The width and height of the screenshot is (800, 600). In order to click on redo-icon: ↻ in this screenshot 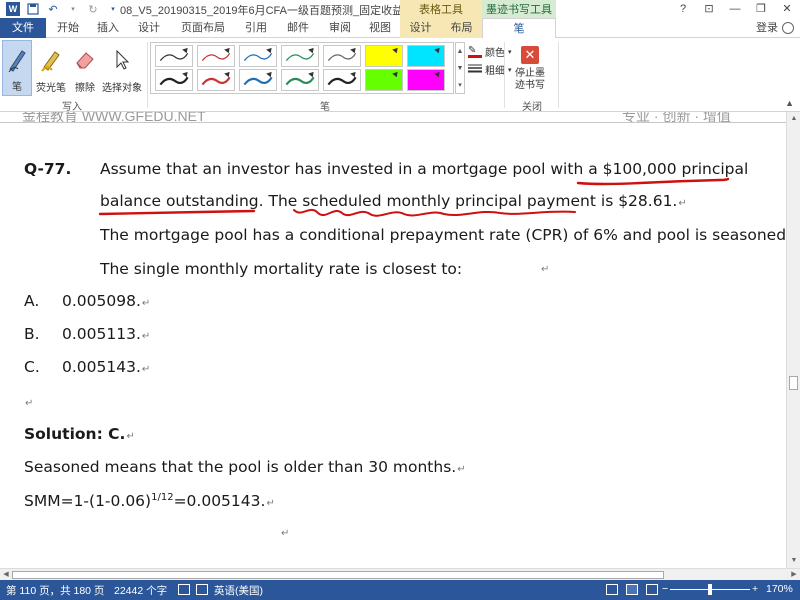, I will do `click(93, 9)`.